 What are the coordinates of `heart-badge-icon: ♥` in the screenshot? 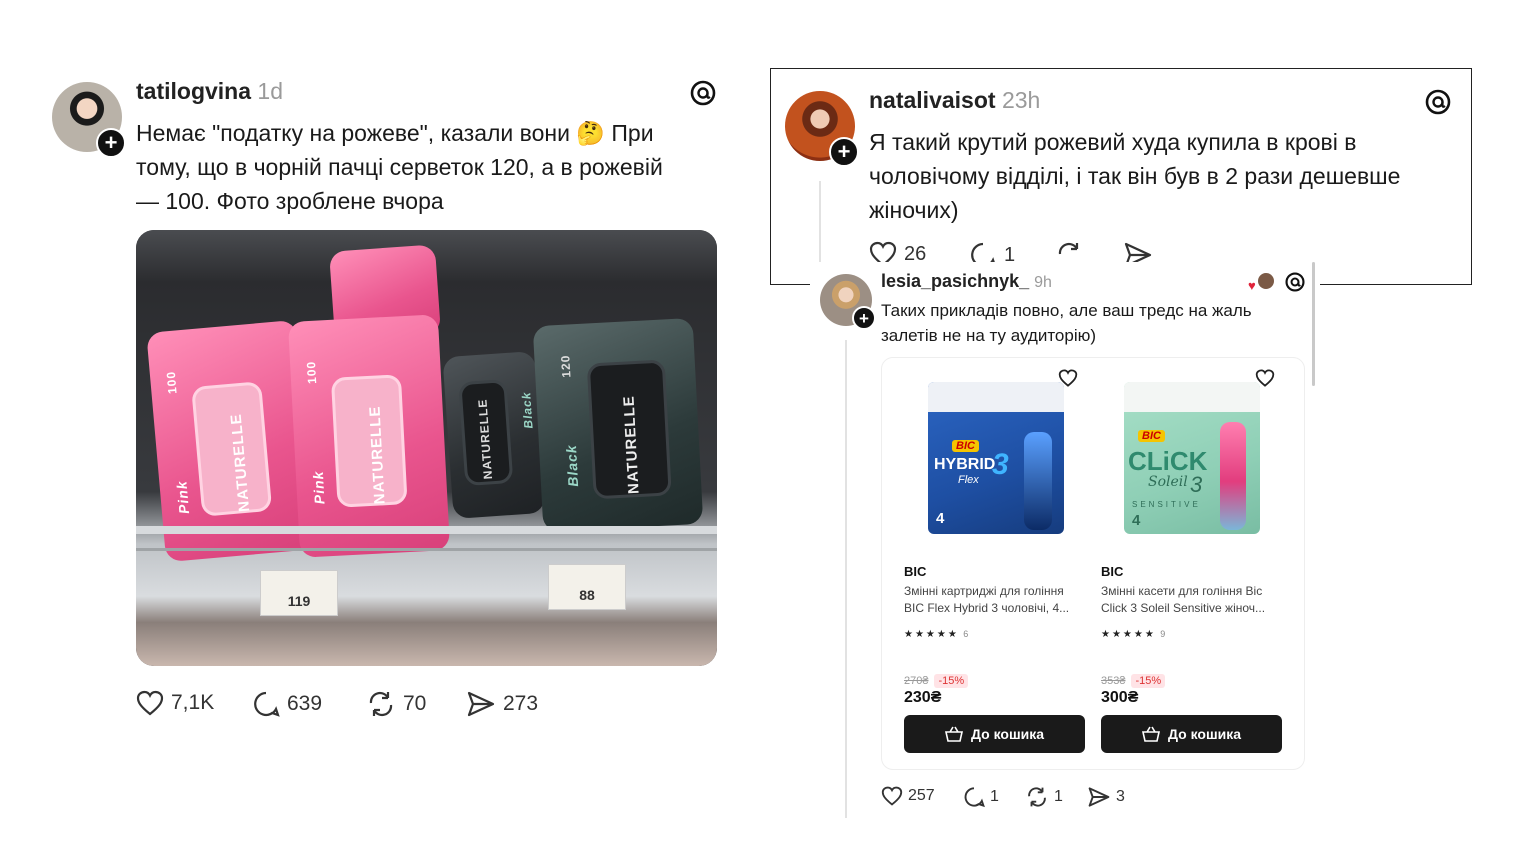 It's located at (1252, 285).